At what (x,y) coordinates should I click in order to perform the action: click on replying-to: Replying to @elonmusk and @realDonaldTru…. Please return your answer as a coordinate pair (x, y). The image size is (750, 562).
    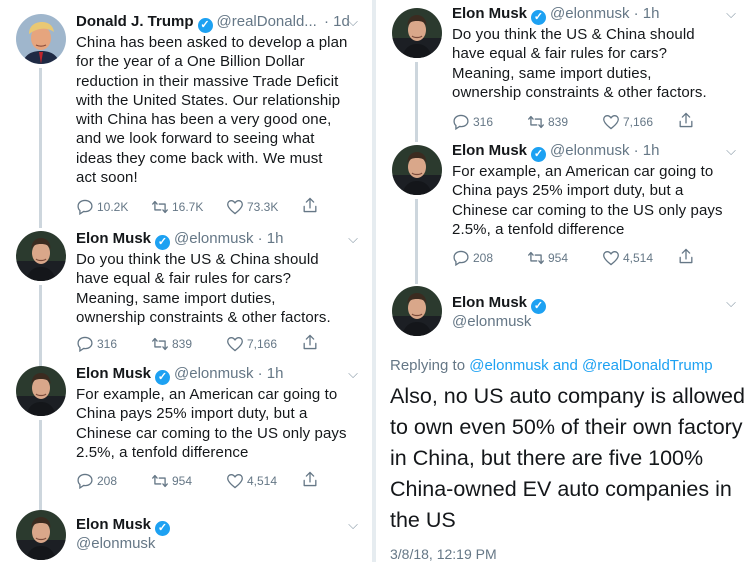
    Looking at the image, I should click on (551, 365).